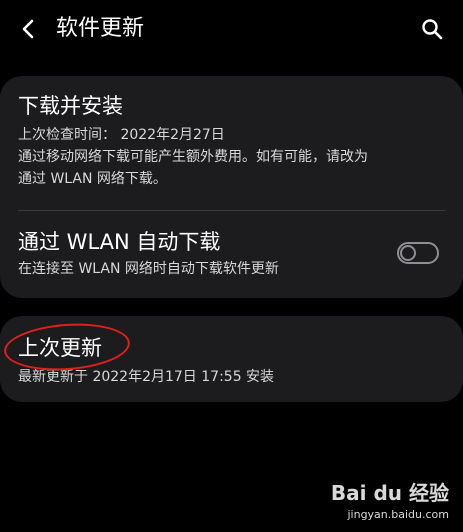 This screenshot has height=532, width=463. What do you see at coordinates (231, 210) in the screenshot?
I see `divider` at bounding box center [231, 210].